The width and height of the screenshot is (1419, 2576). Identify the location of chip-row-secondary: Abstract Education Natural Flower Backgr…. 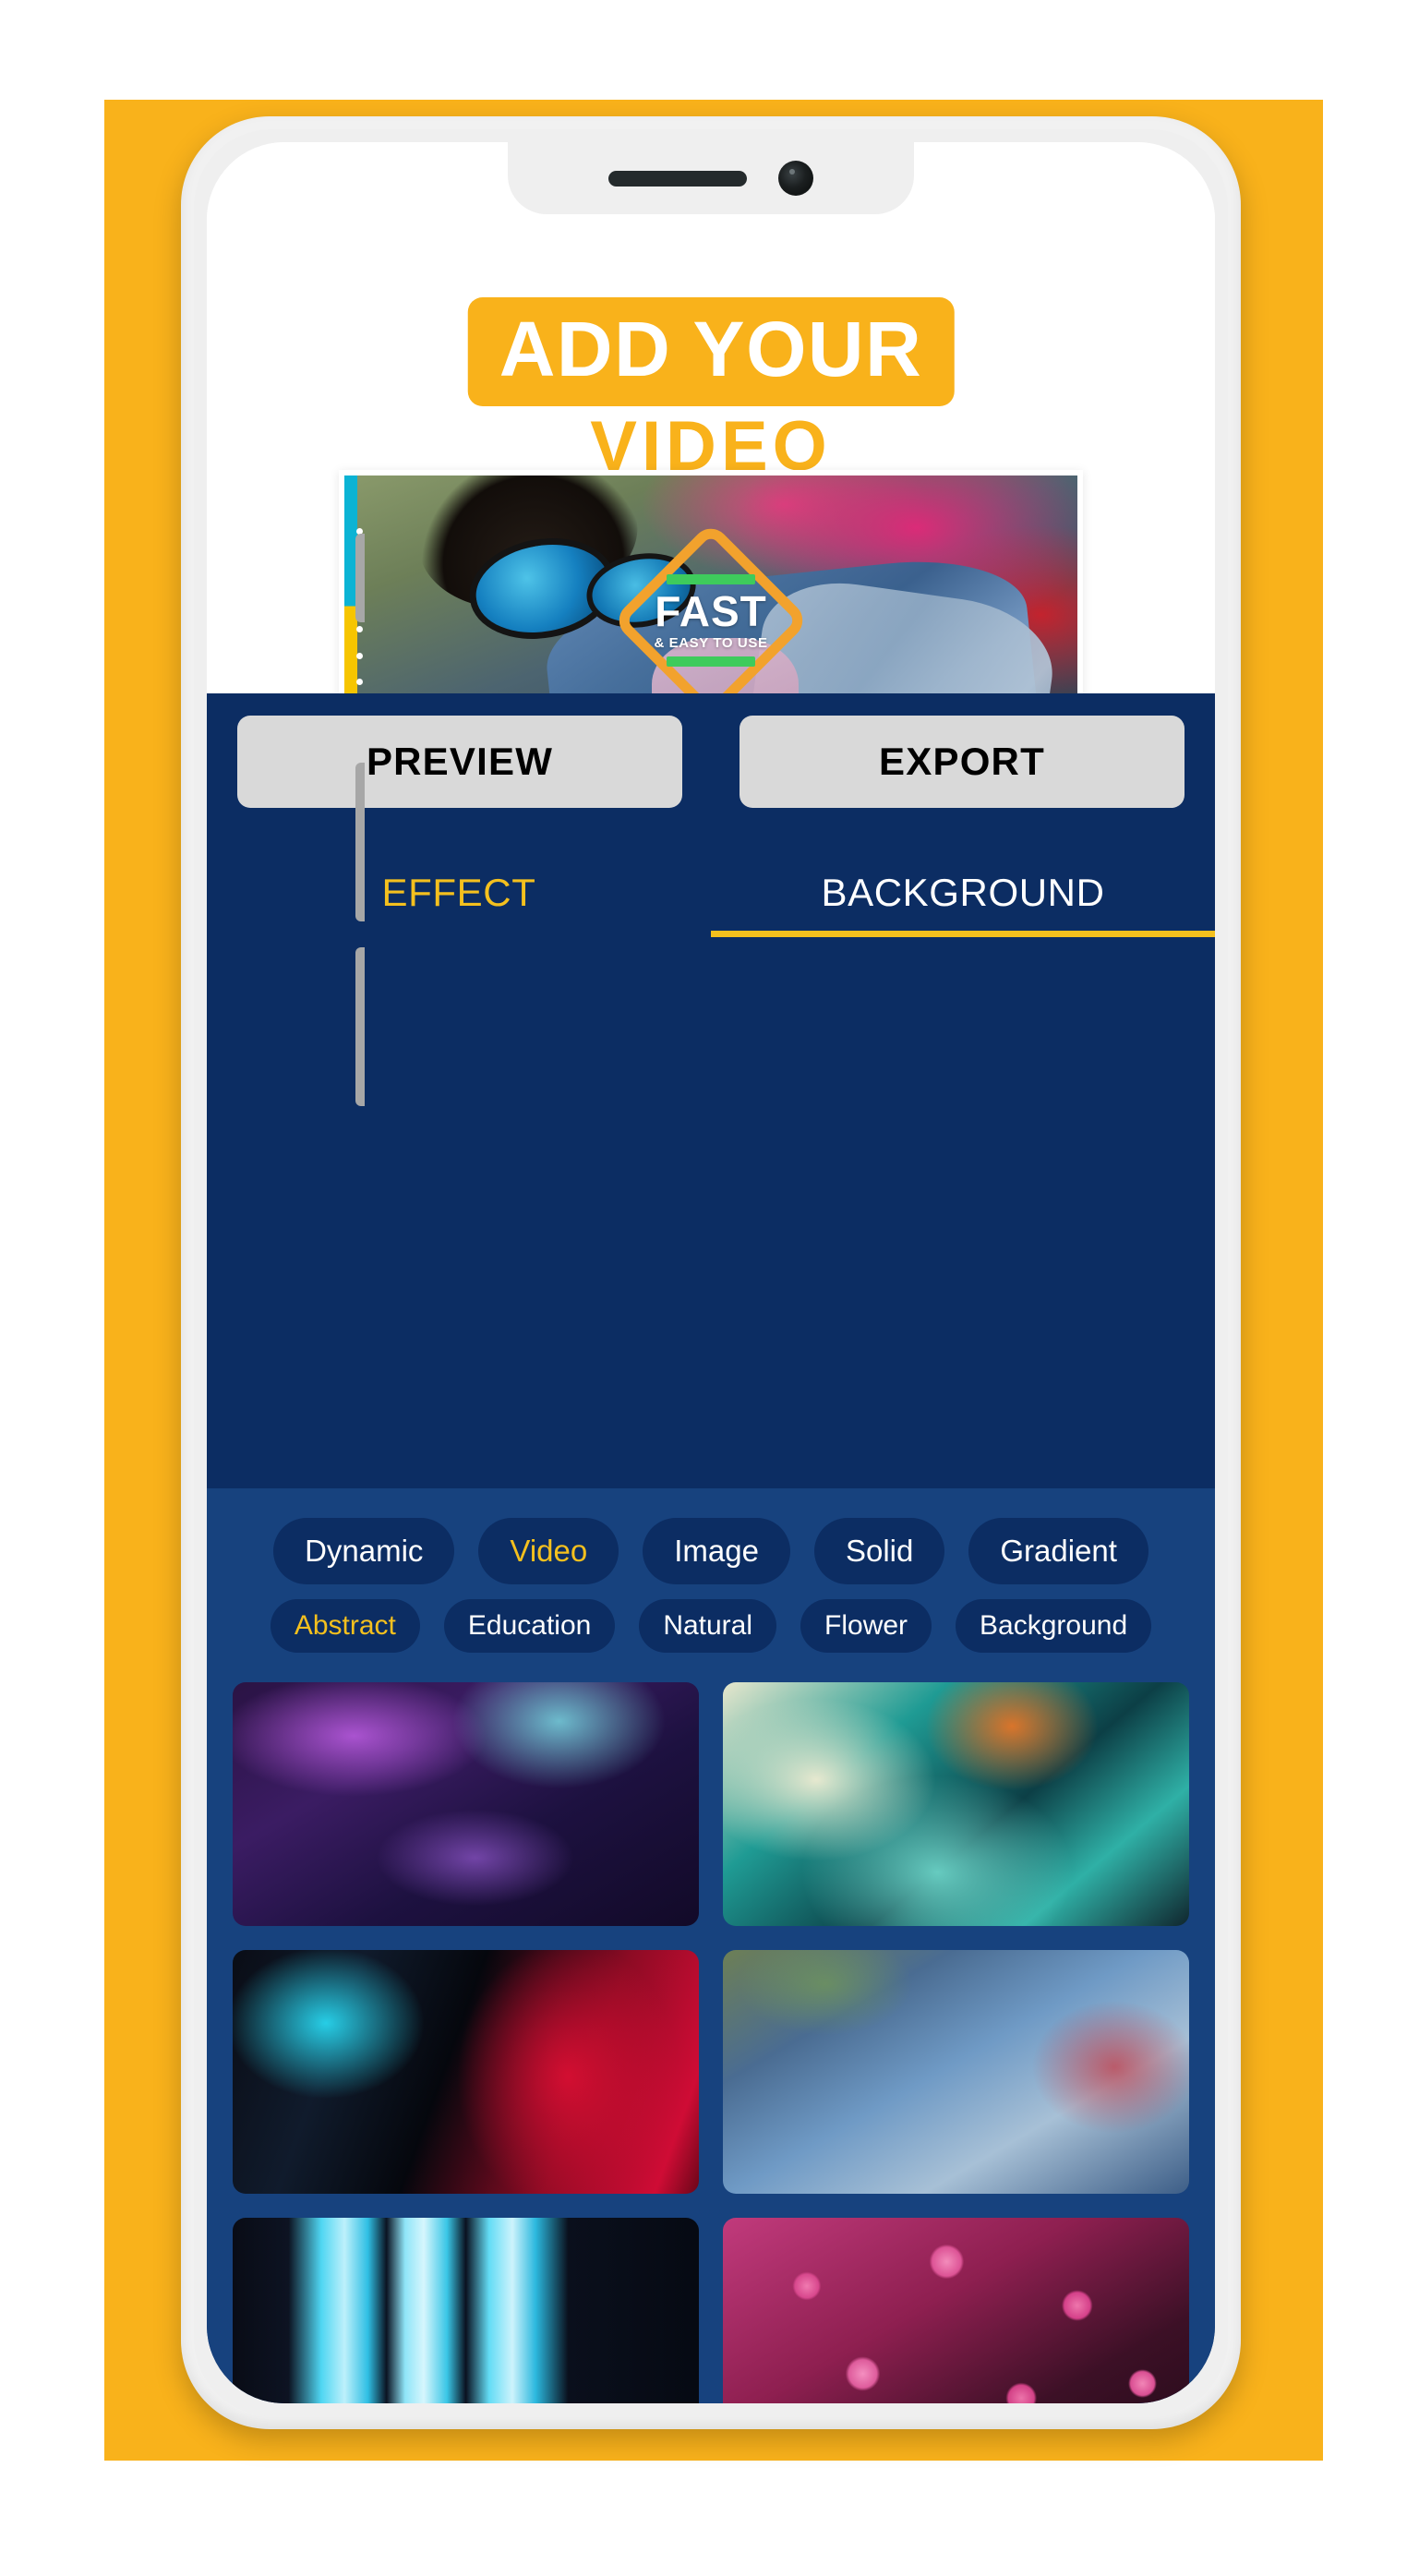
(711, 1618).